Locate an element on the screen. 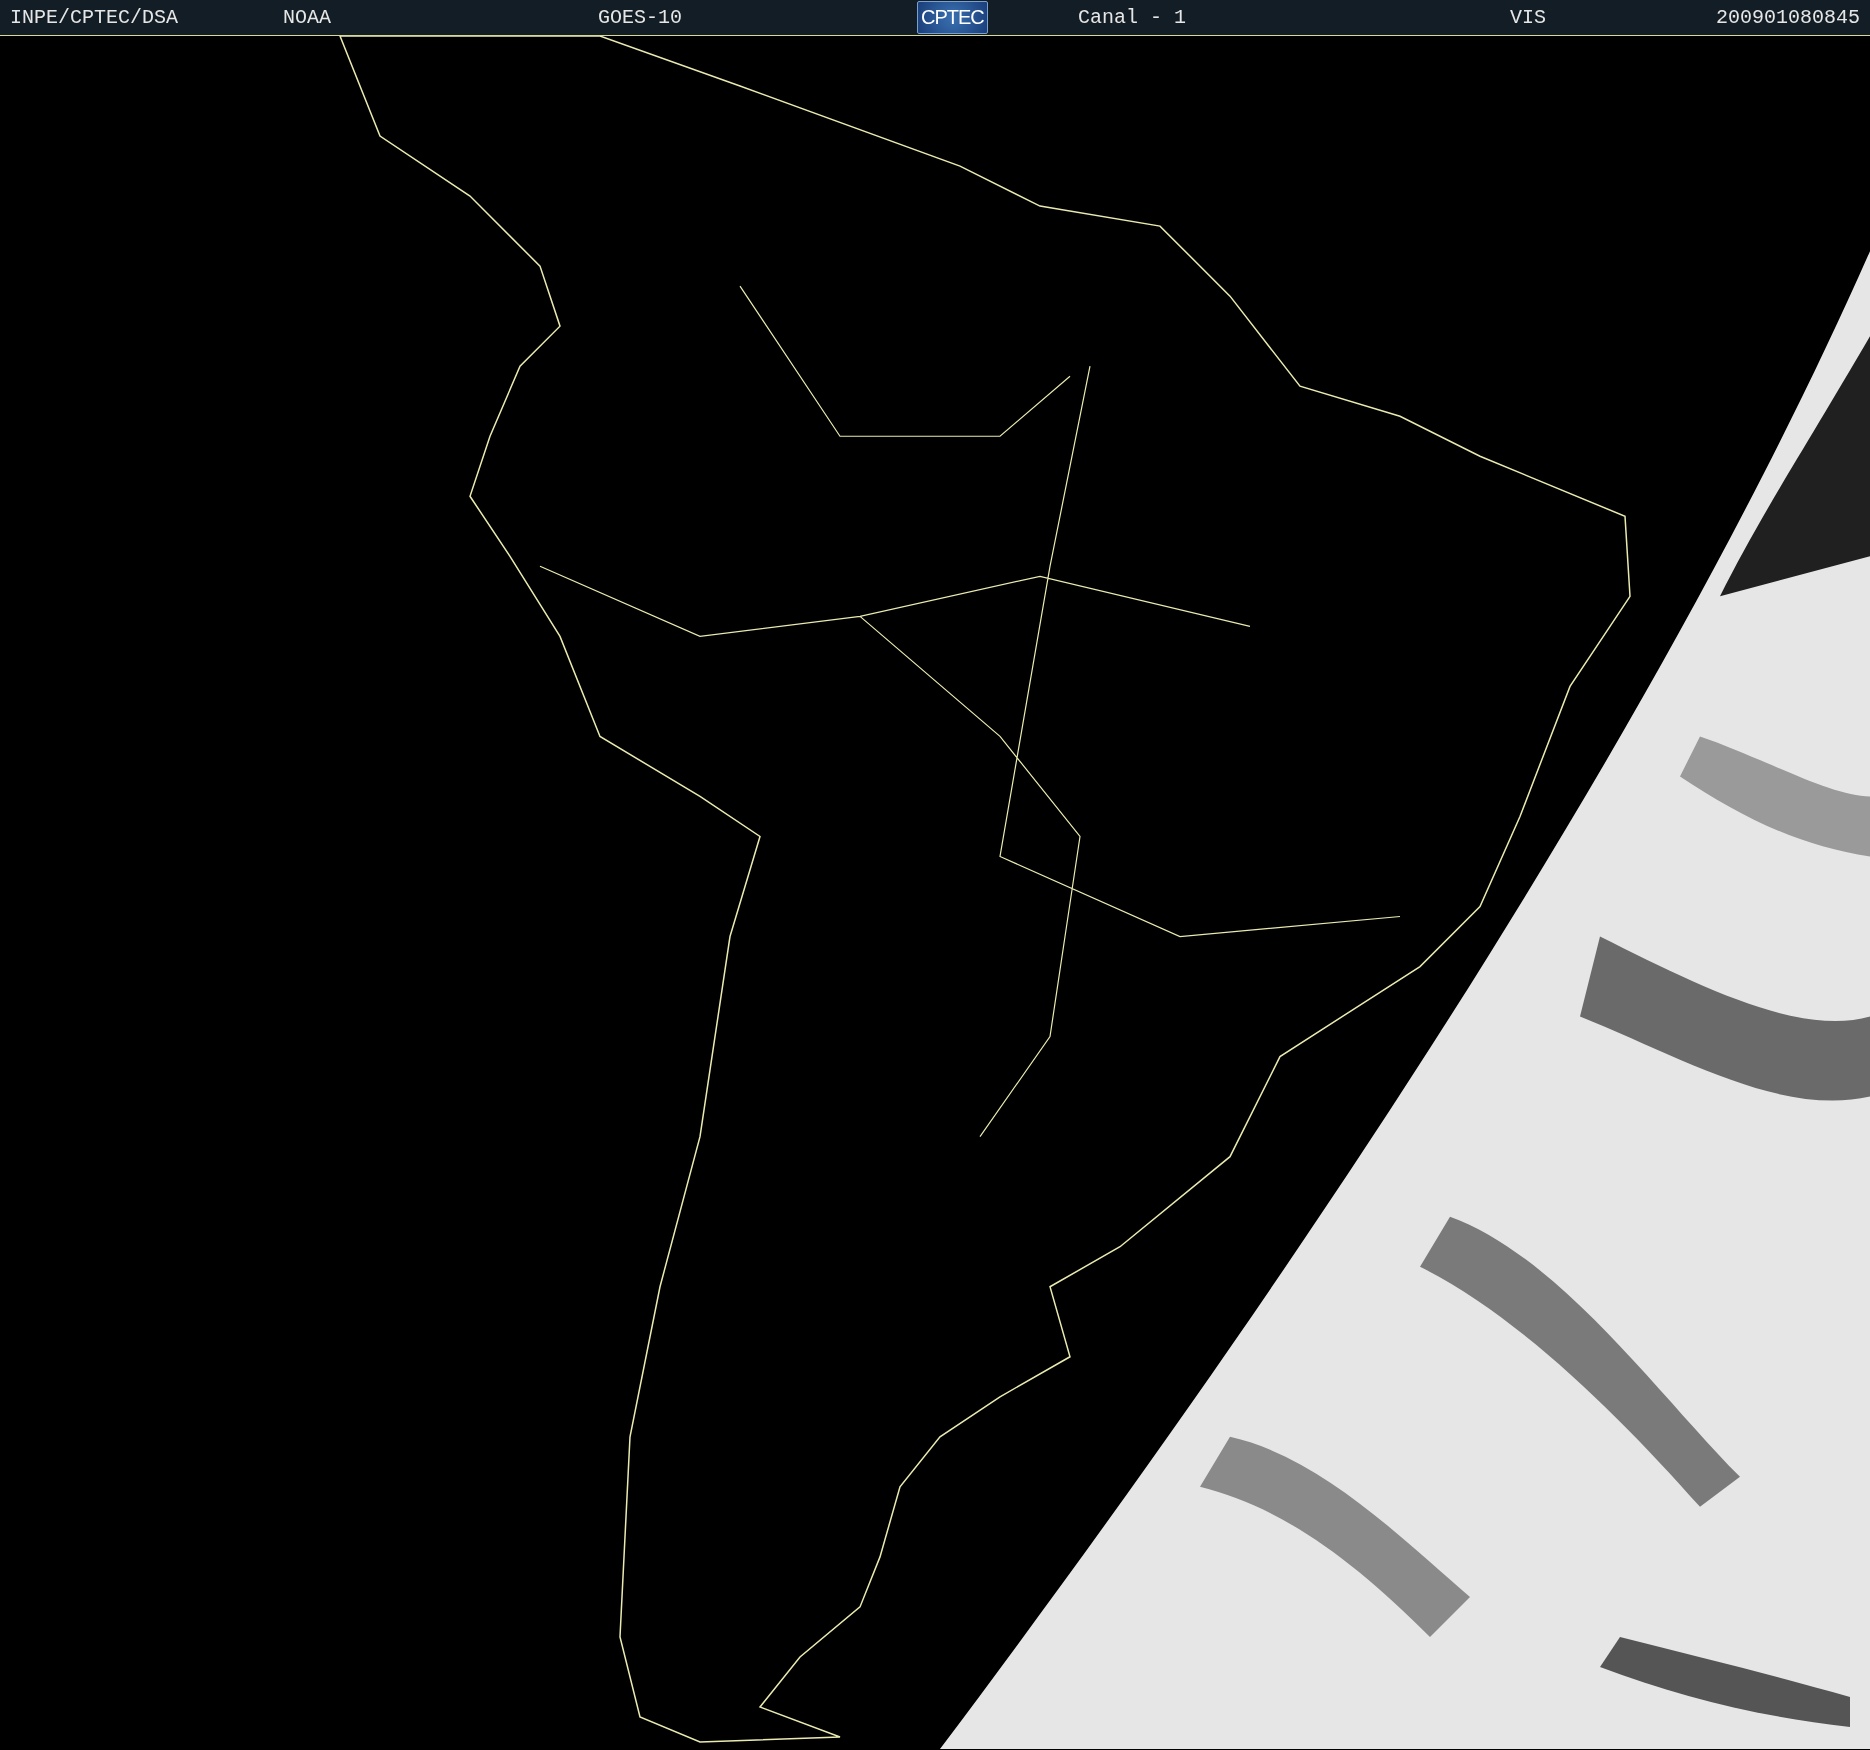 Image resolution: width=1870 pixels, height=1750 pixels. logo: CPTEC is located at coordinates (952, 17).